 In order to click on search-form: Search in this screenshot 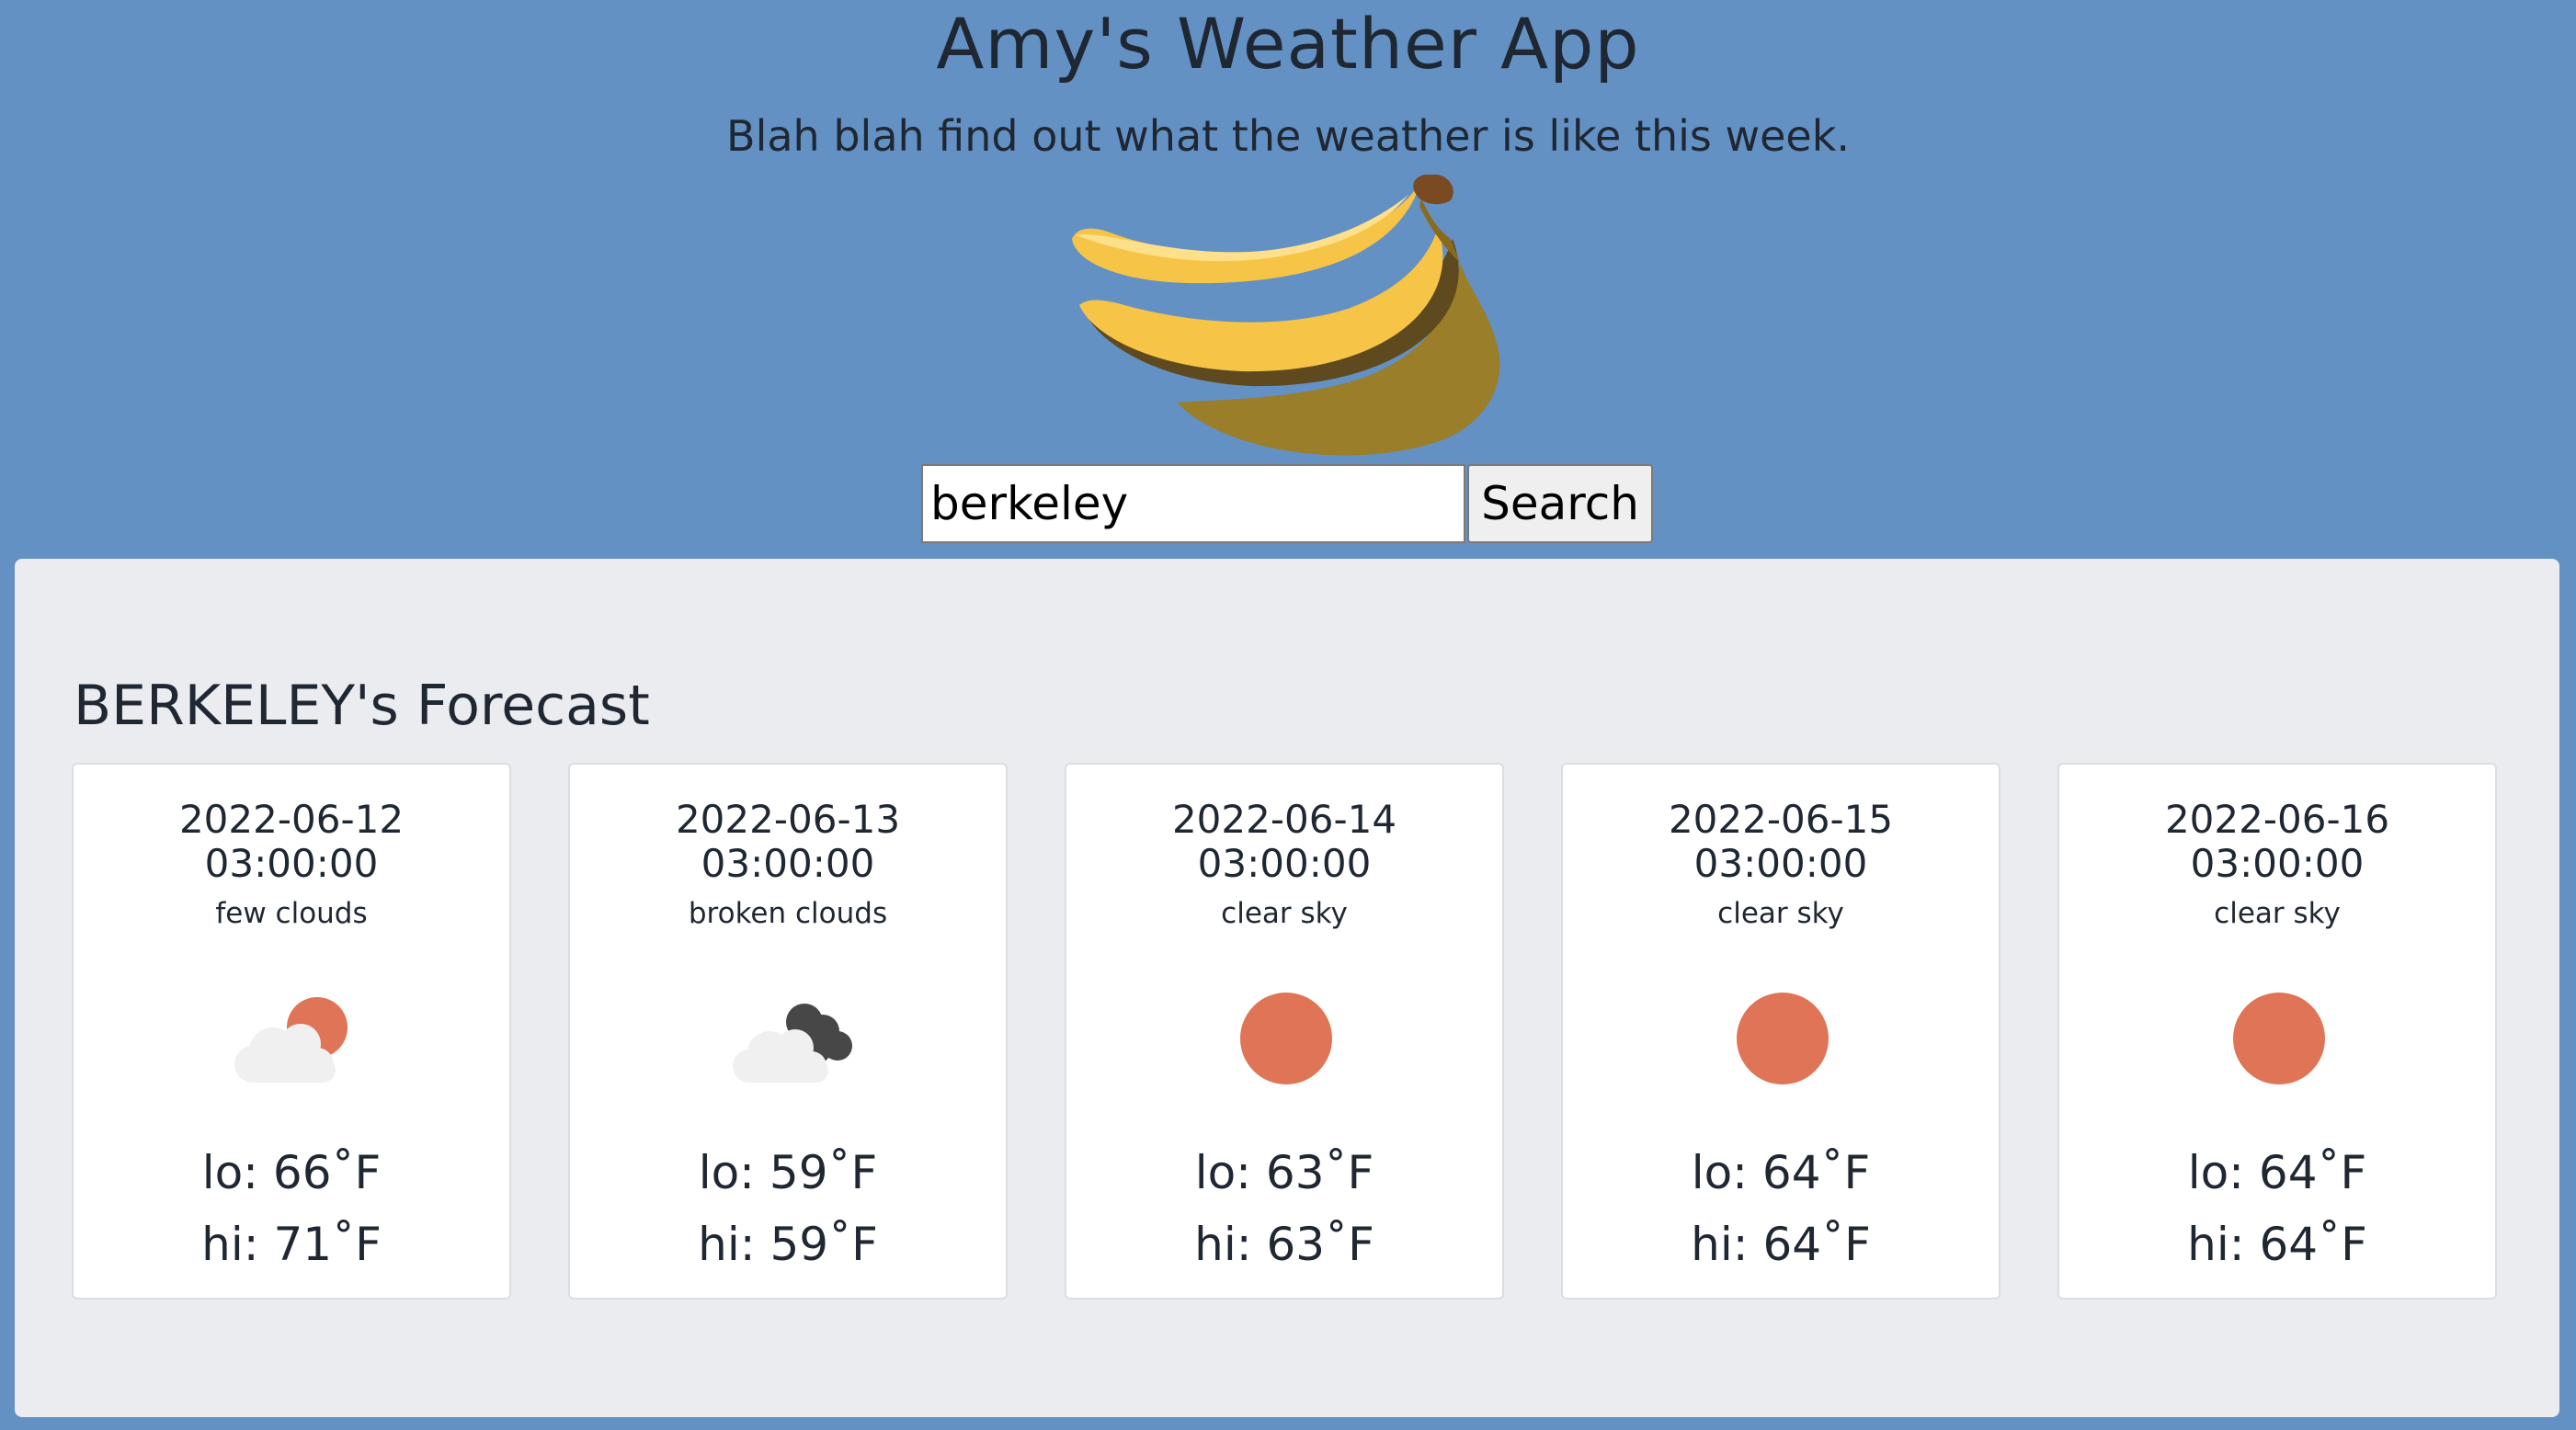, I will do `click(1287, 503)`.